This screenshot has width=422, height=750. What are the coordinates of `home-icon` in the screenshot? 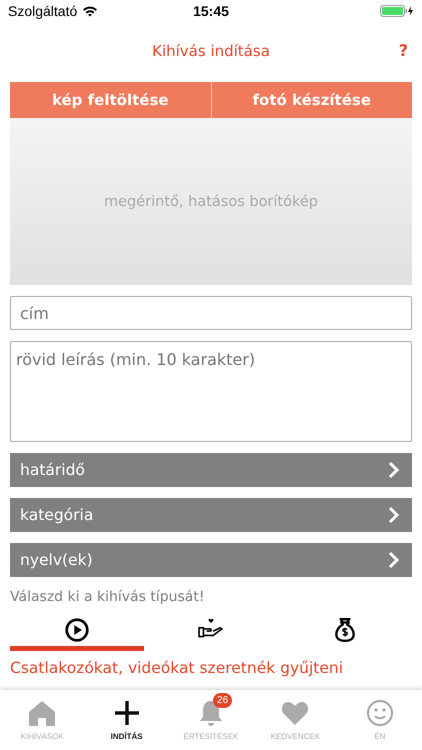 It's located at (42, 713).